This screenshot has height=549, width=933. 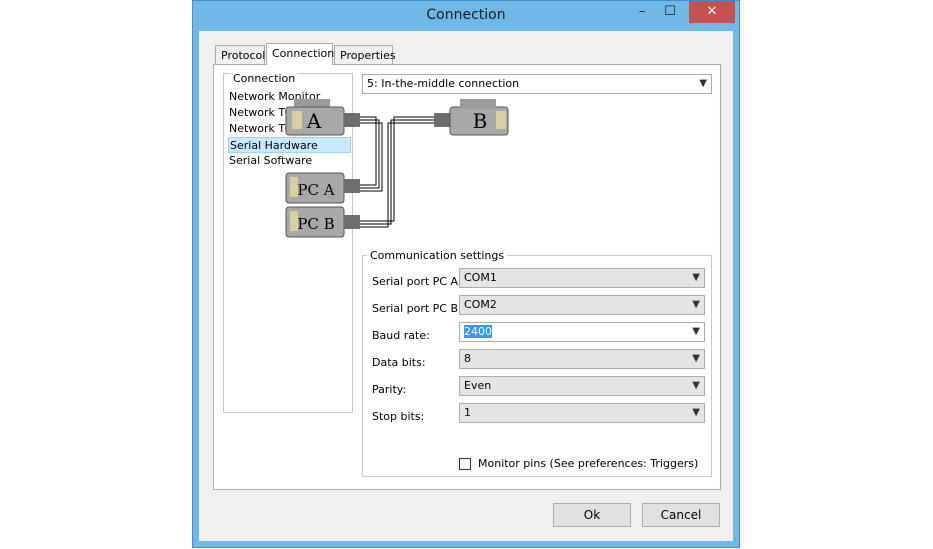 What do you see at coordinates (480, 304) in the screenshot?
I see `serial-port-b-value: COM2` at bounding box center [480, 304].